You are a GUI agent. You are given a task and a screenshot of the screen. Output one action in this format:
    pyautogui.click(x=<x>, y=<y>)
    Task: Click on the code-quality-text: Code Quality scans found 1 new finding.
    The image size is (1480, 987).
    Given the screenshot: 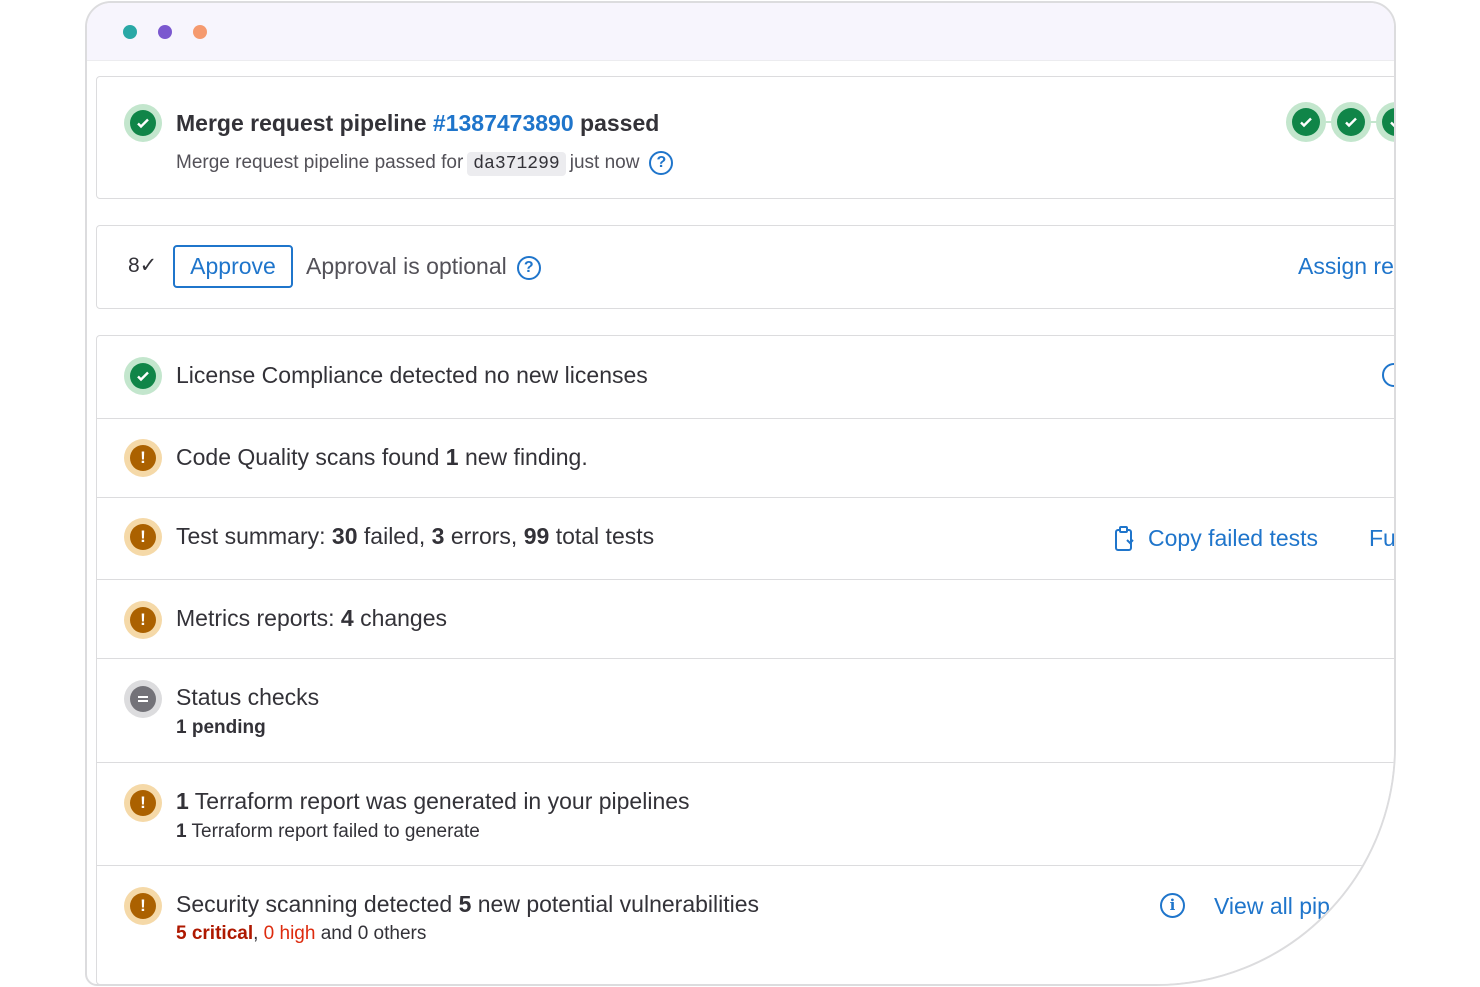 What is the action you would take?
    pyautogui.click(x=382, y=457)
    